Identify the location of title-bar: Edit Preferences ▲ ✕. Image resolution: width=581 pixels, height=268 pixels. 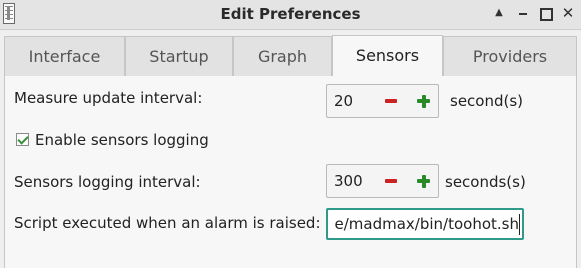
(290, 15).